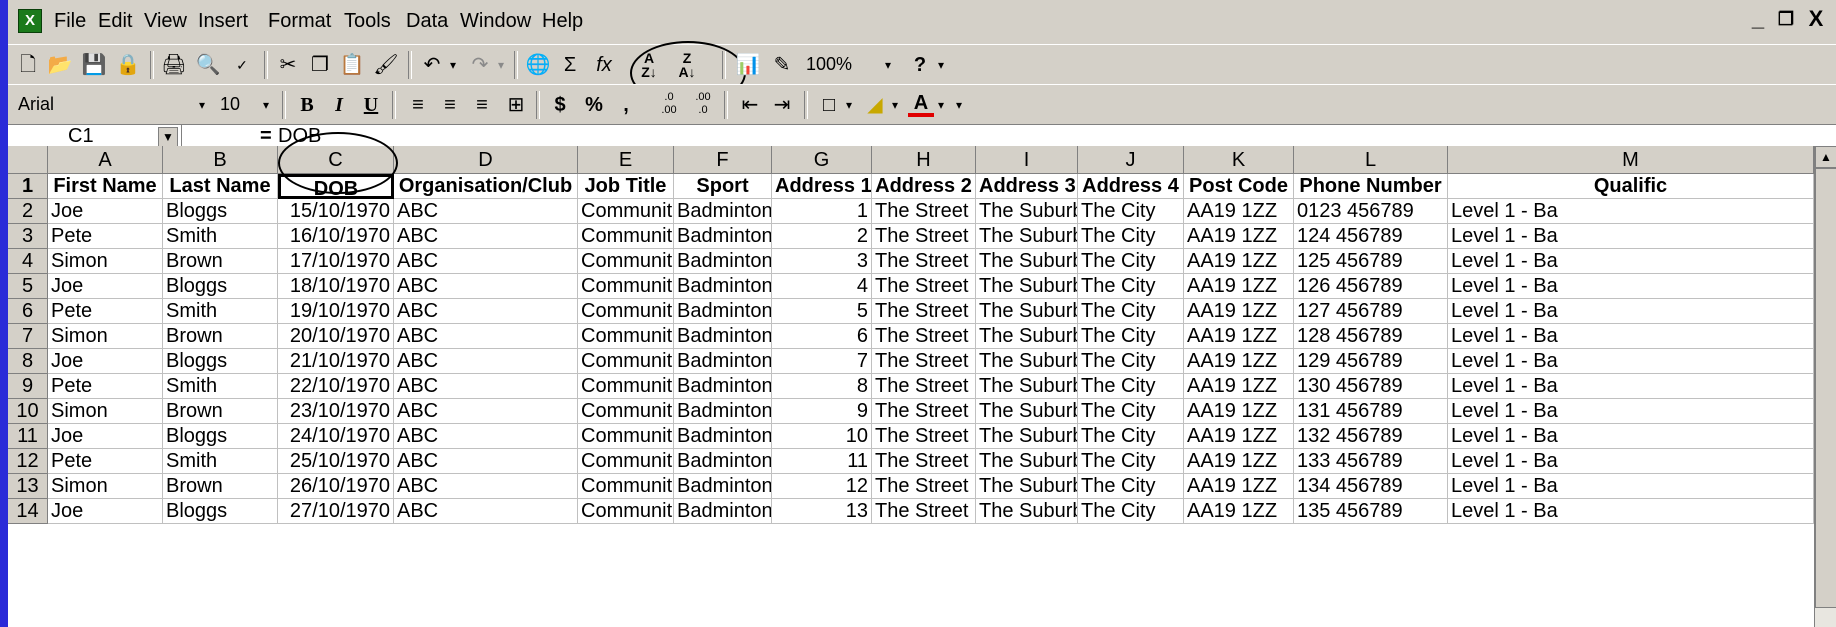  What do you see at coordinates (1239, 160) in the screenshot?
I see `column-header-k: K` at bounding box center [1239, 160].